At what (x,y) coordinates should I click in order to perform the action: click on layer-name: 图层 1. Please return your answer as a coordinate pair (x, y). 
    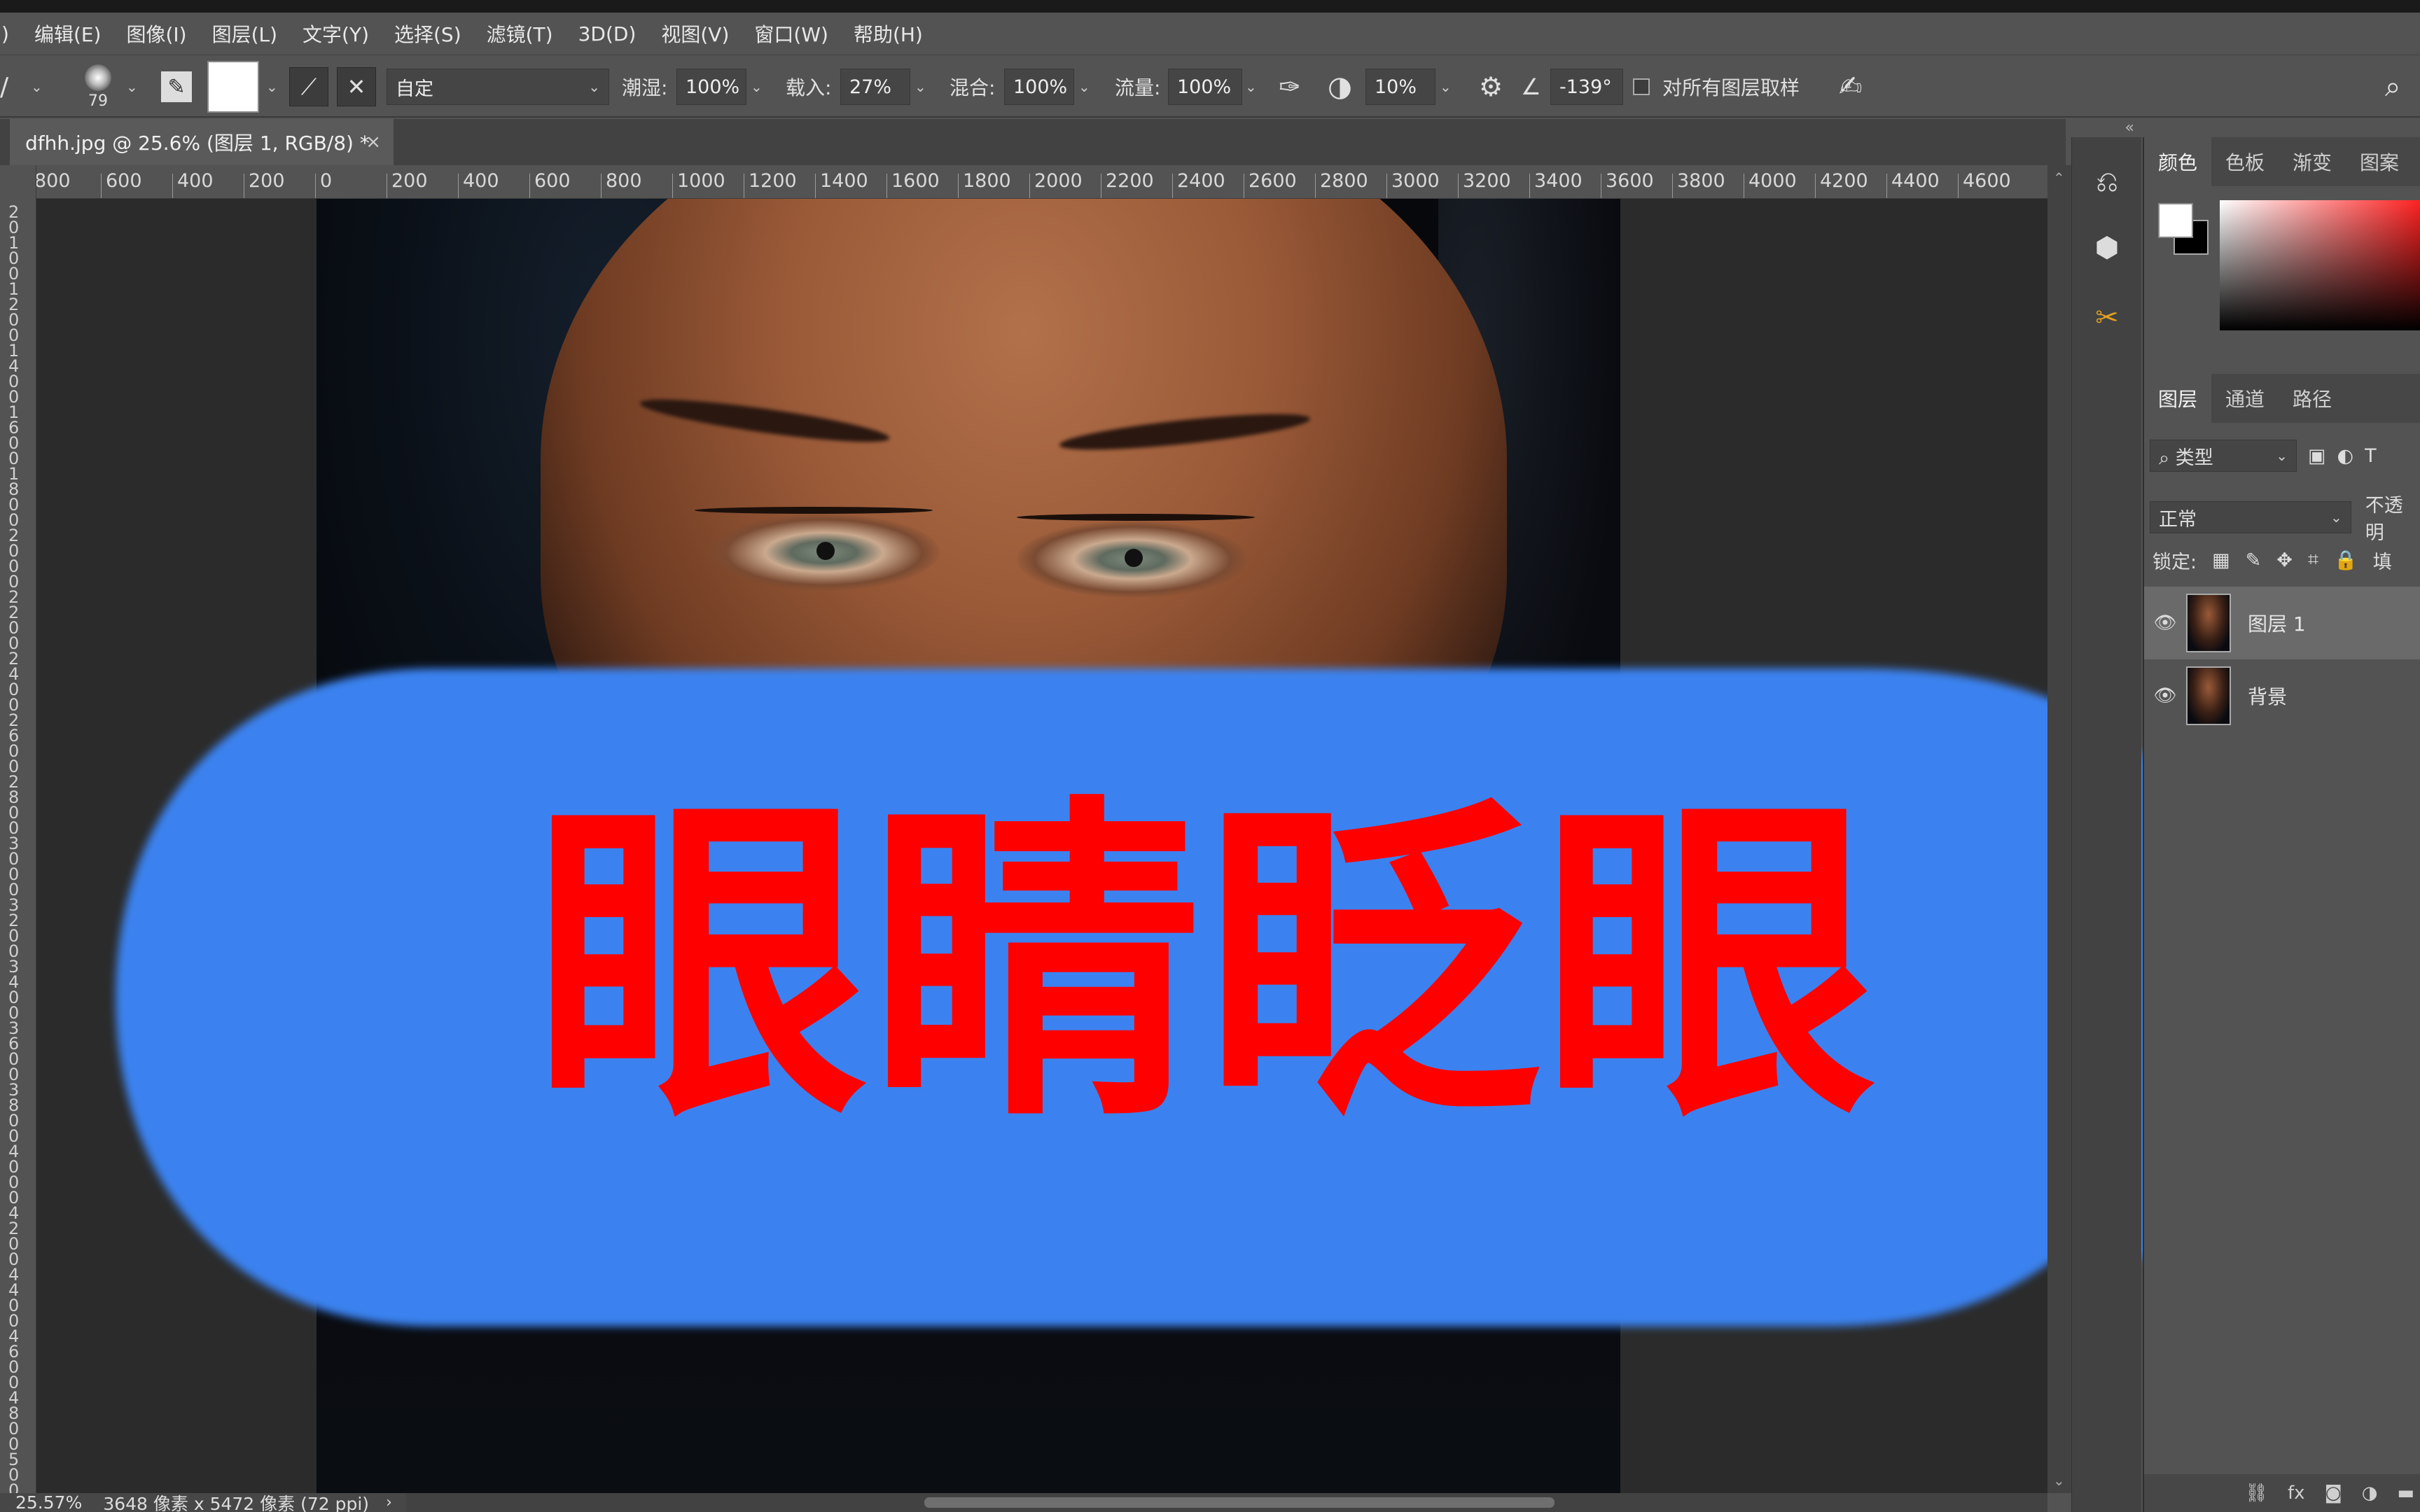
    Looking at the image, I should click on (2277, 624).